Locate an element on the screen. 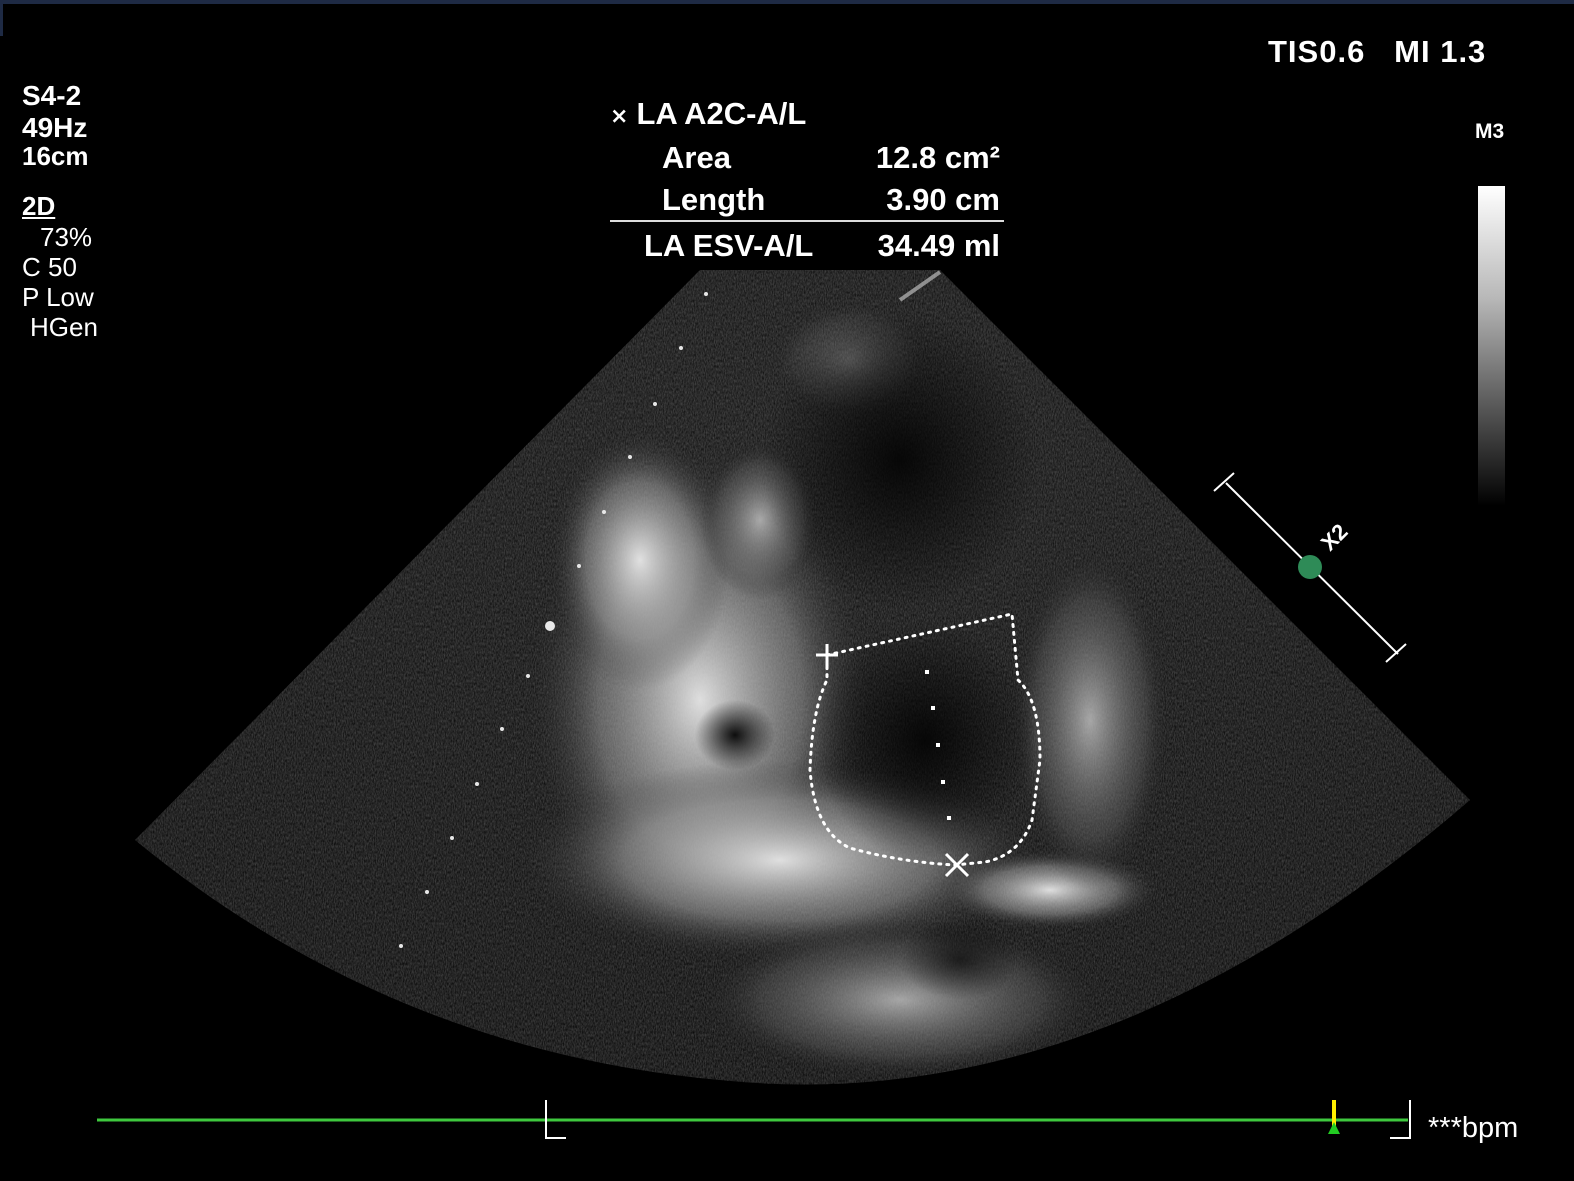  safety-indices: TIS0.6 MI 1.3 is located at coordinates (1377, 51).